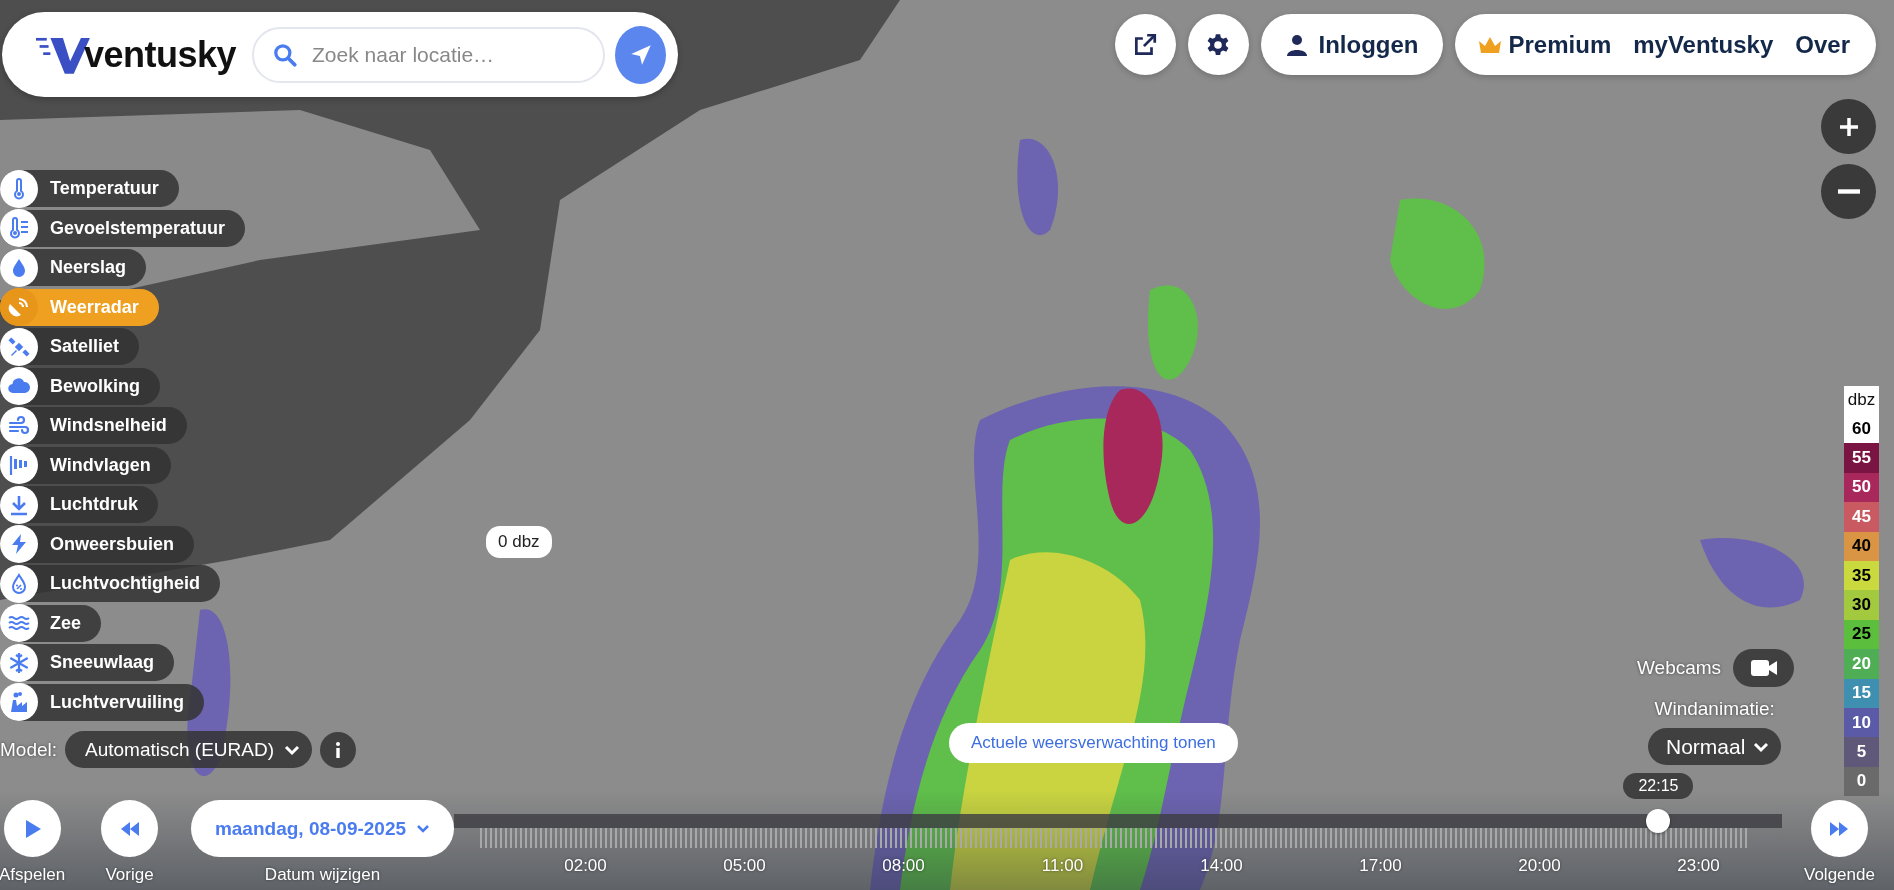 The height and width of the screenshot is (890, 1894). What do you see at coordinates (1861, 781) in the screenshot?
I see `legend-step: 0` at bounding box center [1861, 781].